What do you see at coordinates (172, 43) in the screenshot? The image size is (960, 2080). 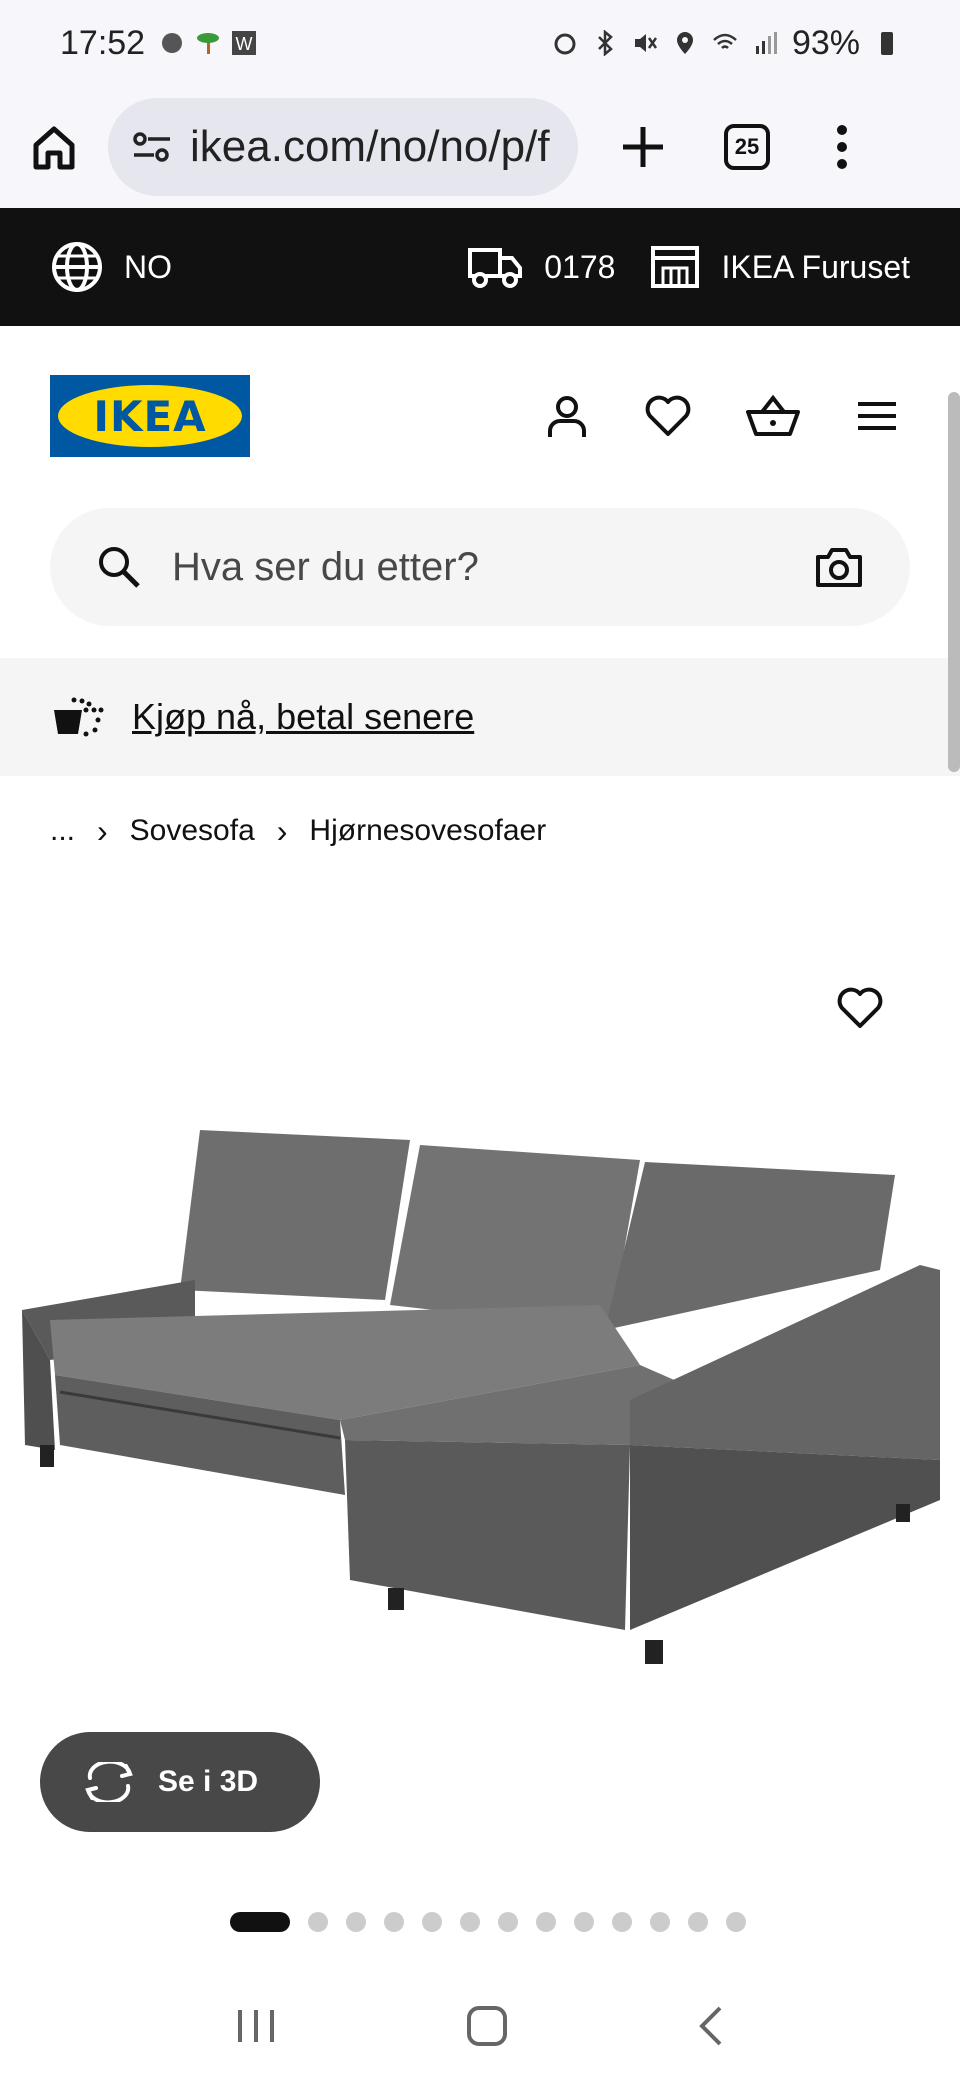 I see `app-notification-icon` at bounding box center [172, 43].